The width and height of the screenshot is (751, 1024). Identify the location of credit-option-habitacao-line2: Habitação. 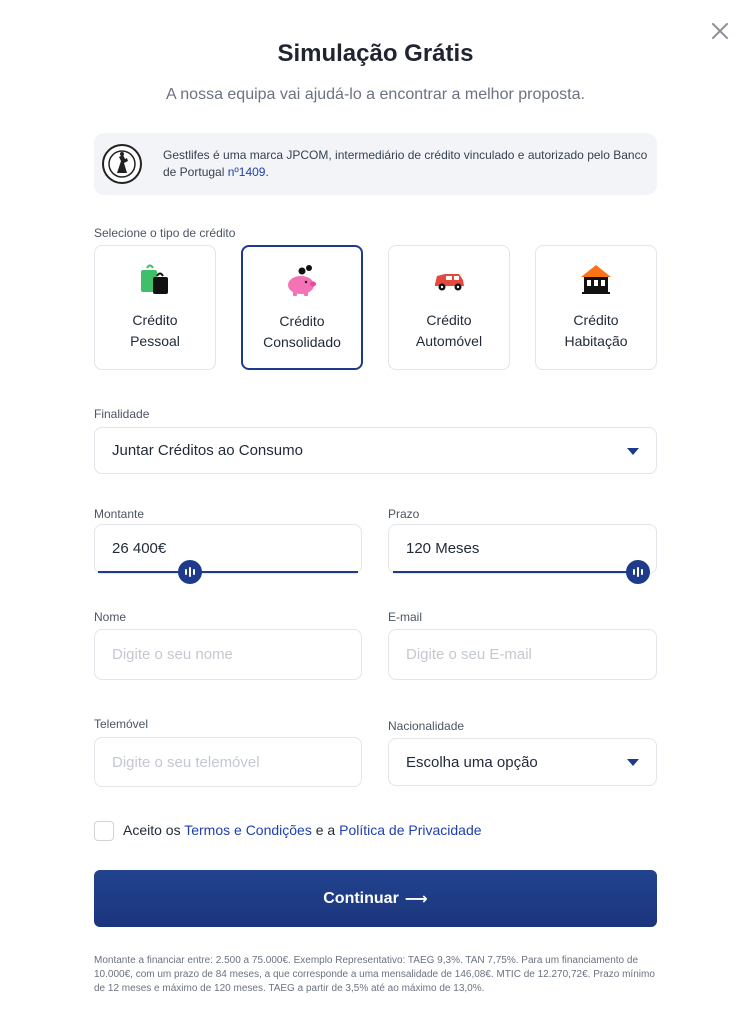
(596, 341).